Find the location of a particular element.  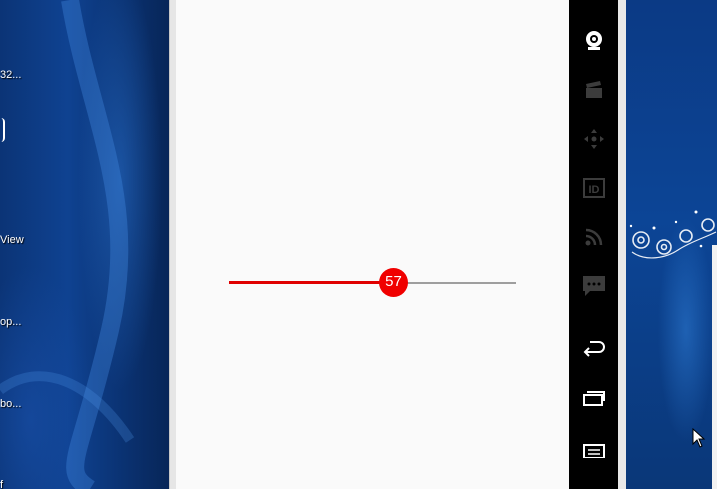

wallpaper-ornament is located at coordinates (673, 234).